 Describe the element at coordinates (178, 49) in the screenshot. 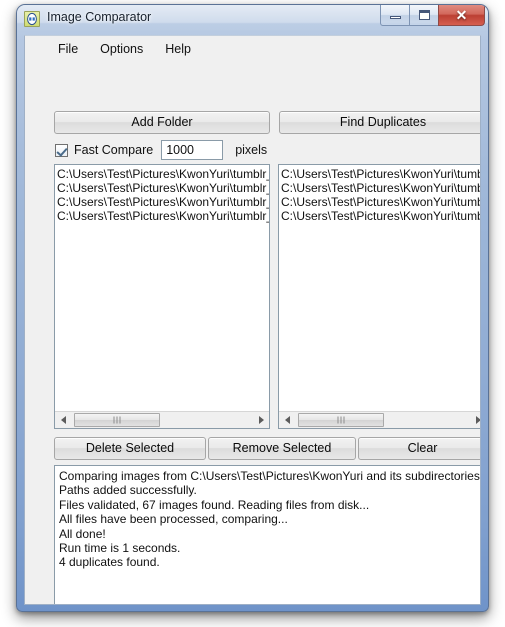

I see `menu-item-help: Help` at that location.